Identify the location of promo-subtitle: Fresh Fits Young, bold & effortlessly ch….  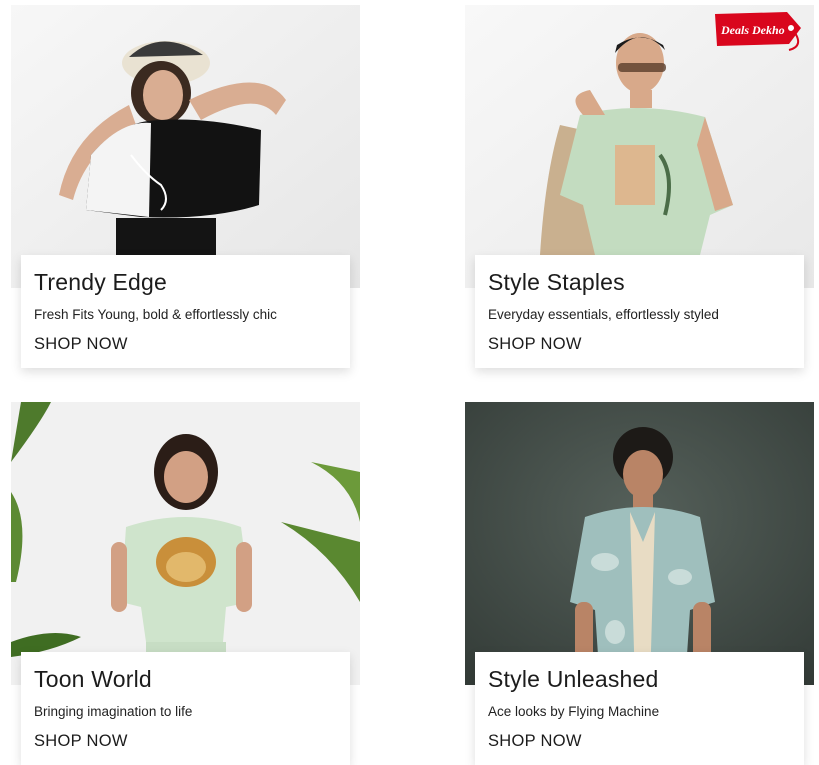
(155, 314).